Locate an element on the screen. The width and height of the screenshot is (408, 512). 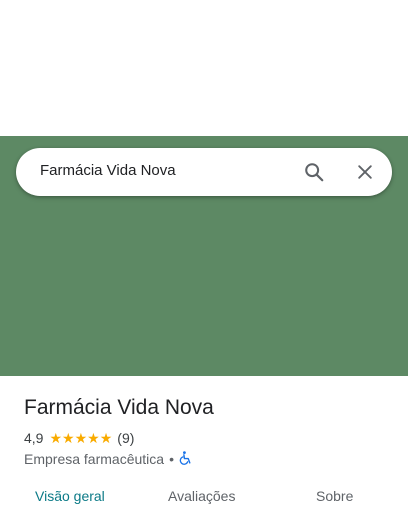
close-icon is located at coordinates (365, 172).